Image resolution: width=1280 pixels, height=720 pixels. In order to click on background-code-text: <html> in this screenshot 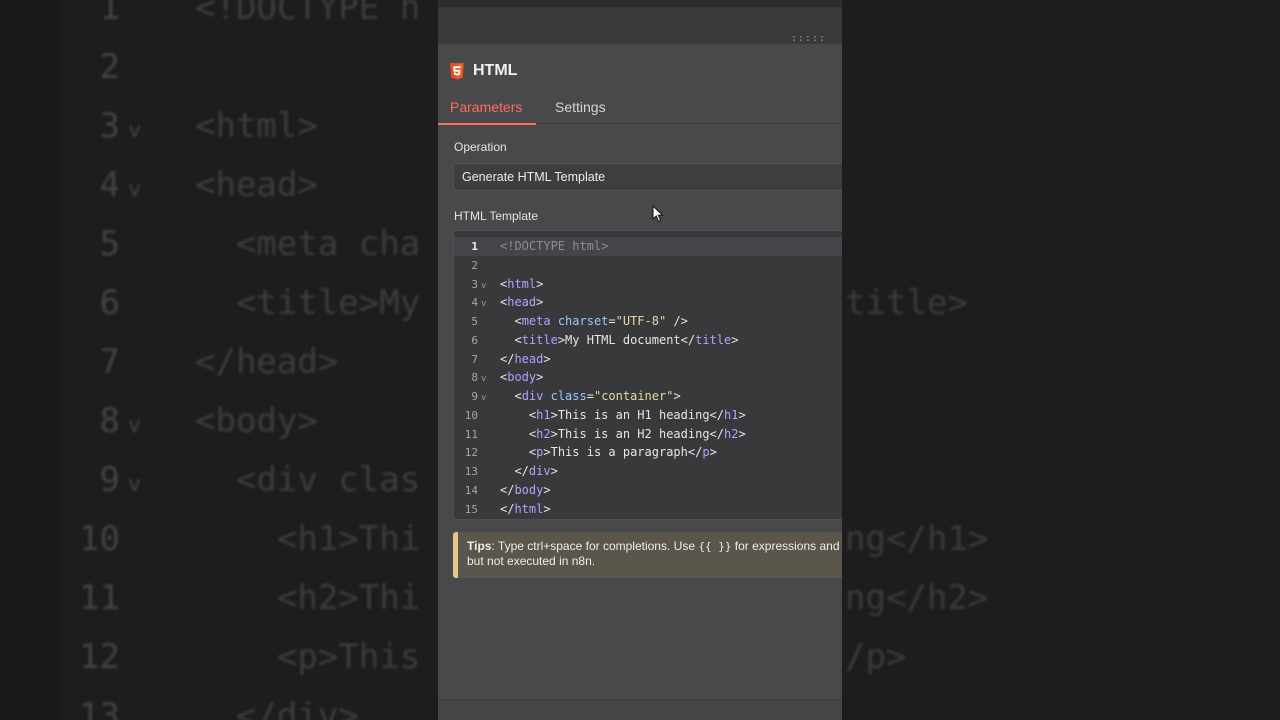, I will do `click(256, 126)`.